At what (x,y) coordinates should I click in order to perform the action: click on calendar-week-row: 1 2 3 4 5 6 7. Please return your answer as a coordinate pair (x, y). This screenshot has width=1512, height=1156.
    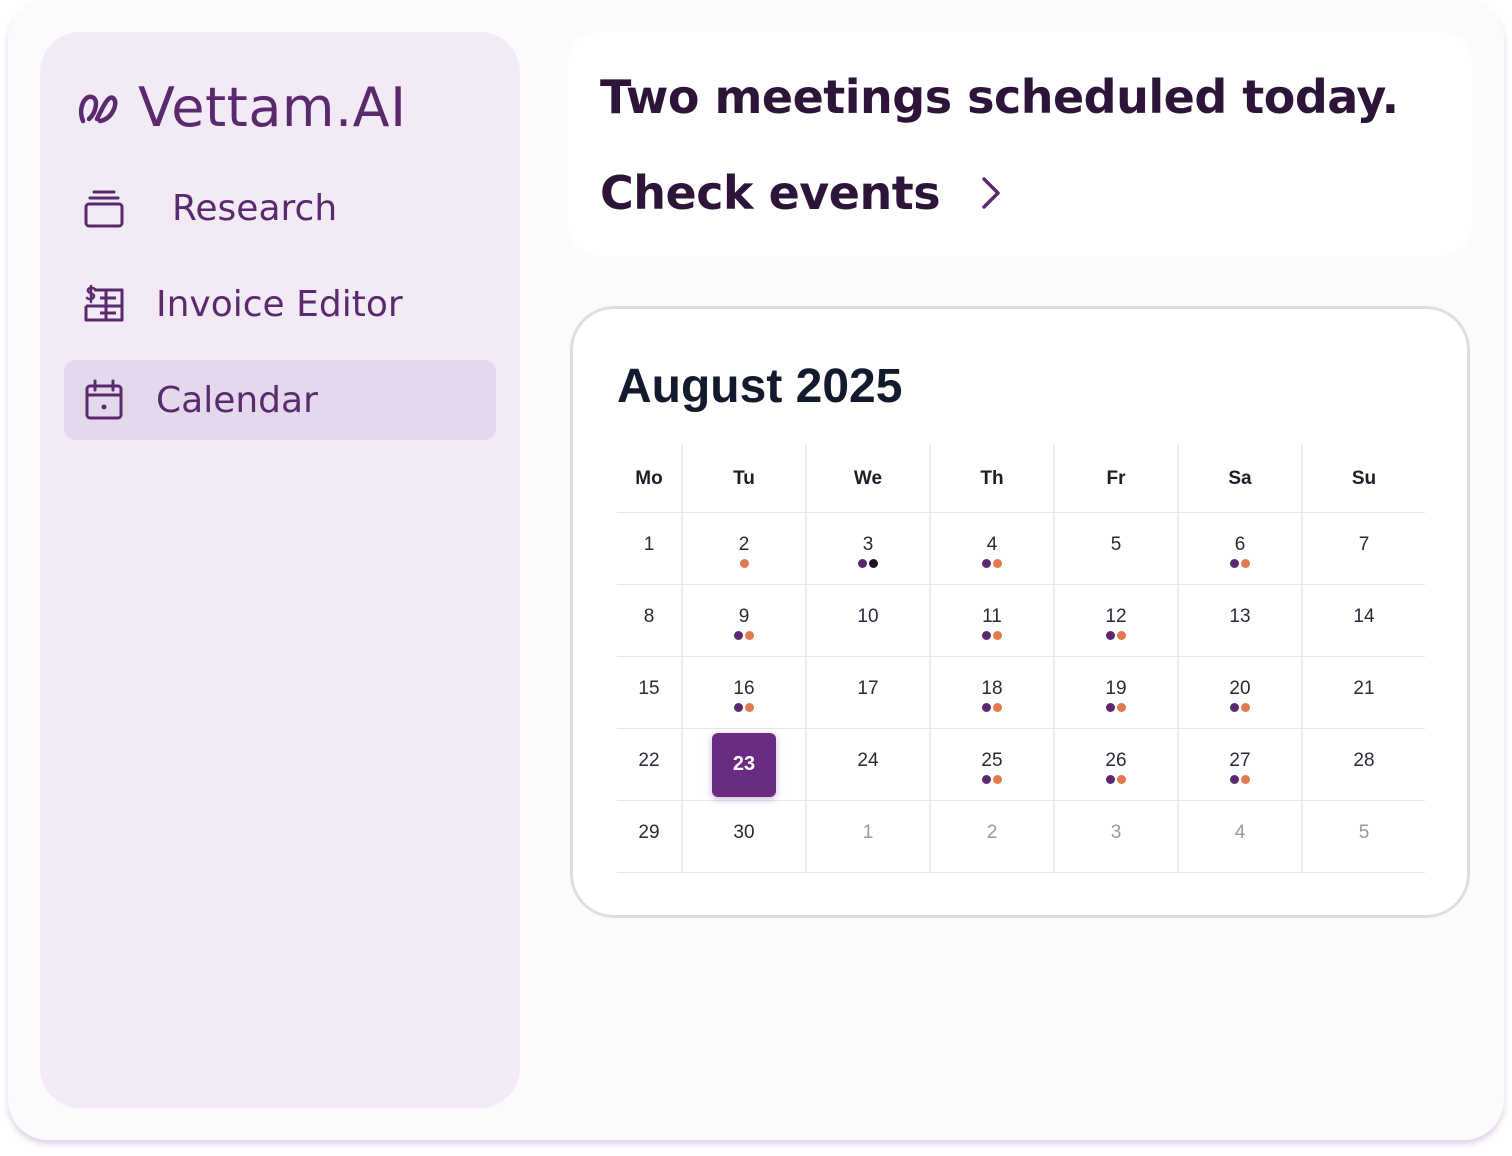
    Looking at the image, I should click on (1021, 549).